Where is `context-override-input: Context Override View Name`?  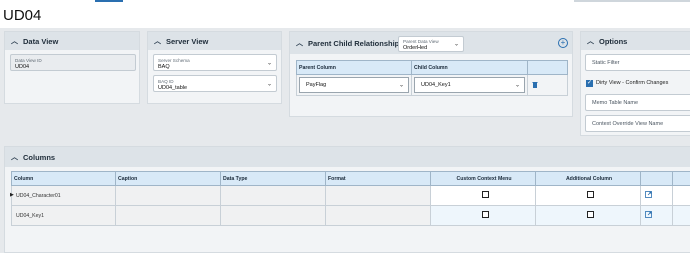
context-override-input: Context Override View Name is located at coordinates (637, 123).